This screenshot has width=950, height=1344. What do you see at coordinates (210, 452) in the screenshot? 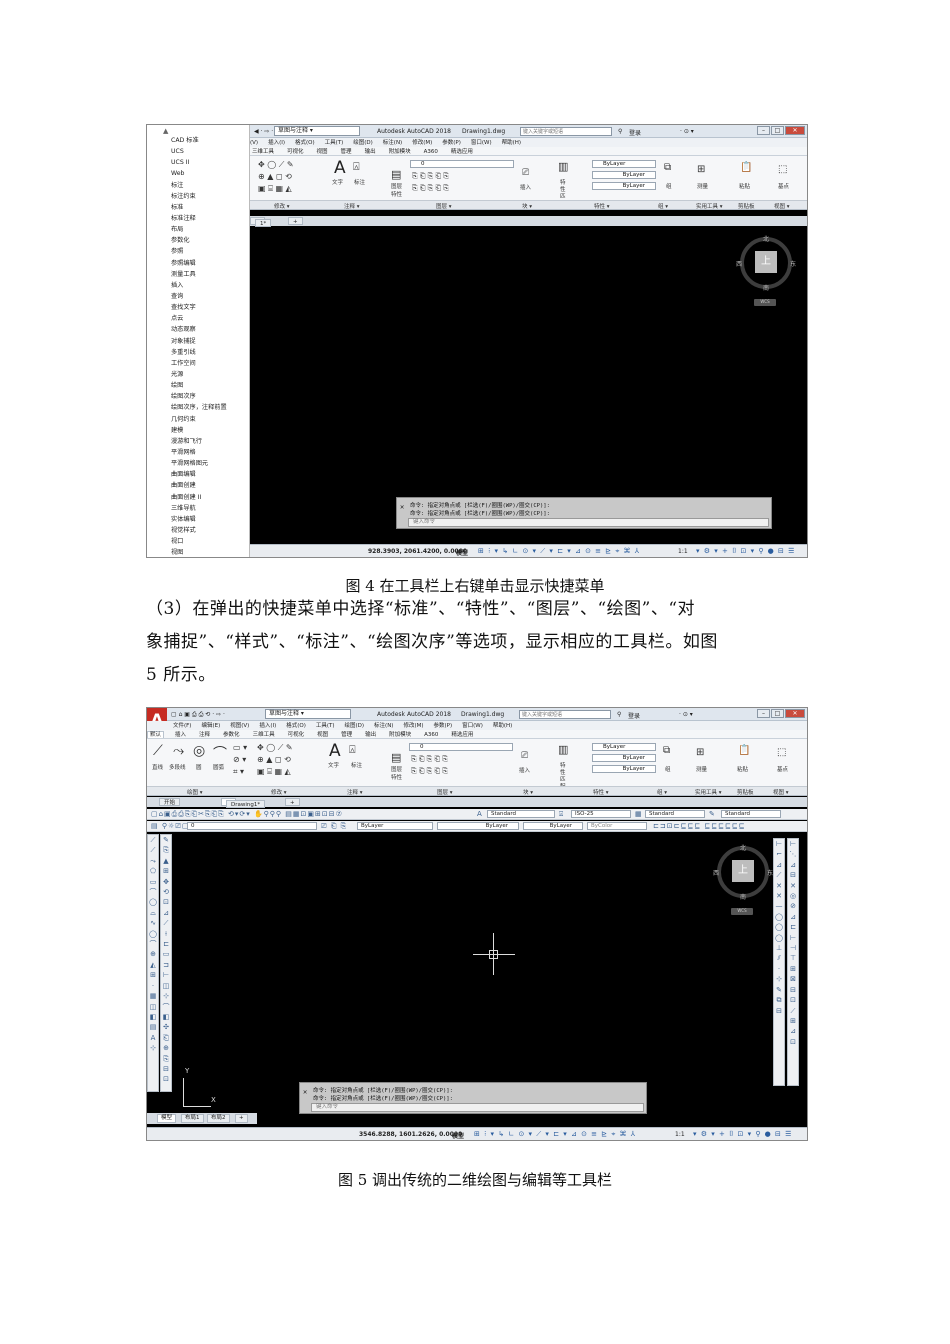
I see `context-menu-item: 平滑网格` at bounding box center [210, 452].